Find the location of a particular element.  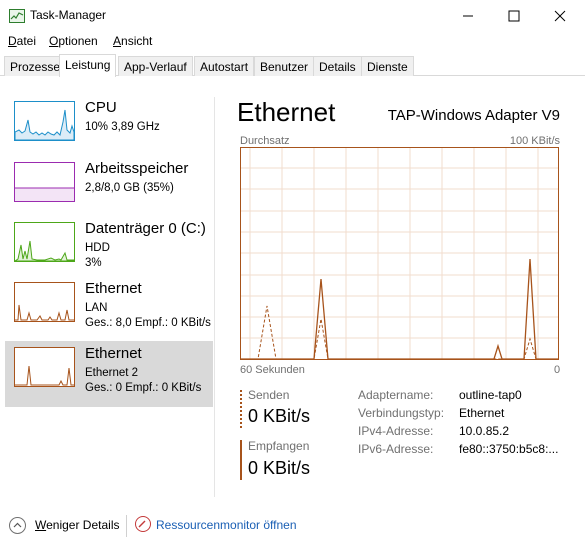

tab-app-verlauf: App-Verlauf is located at coordinates (155, 66).